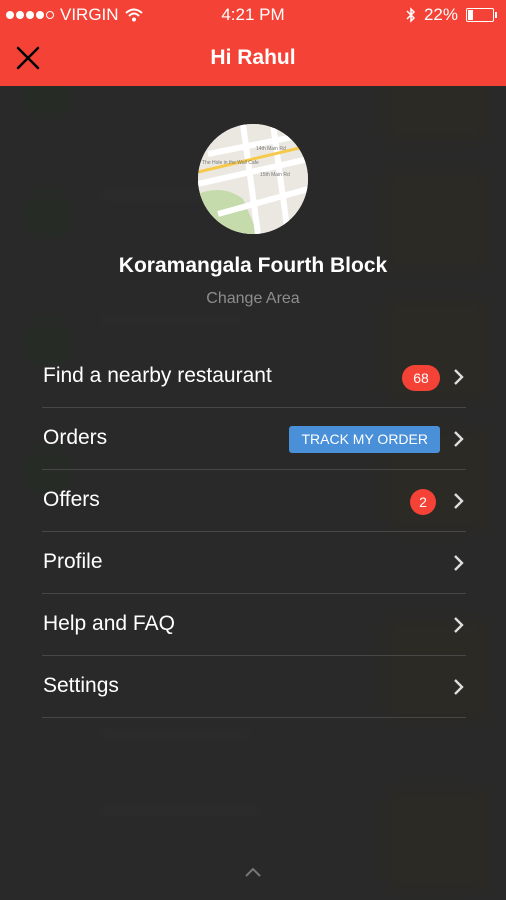 This screenshot has width=506, height=900. Describe the element at coordinates (254, 439) in the screenshot. I see `menu-item-orders: Orders TRACK MY ORDER` at that location.